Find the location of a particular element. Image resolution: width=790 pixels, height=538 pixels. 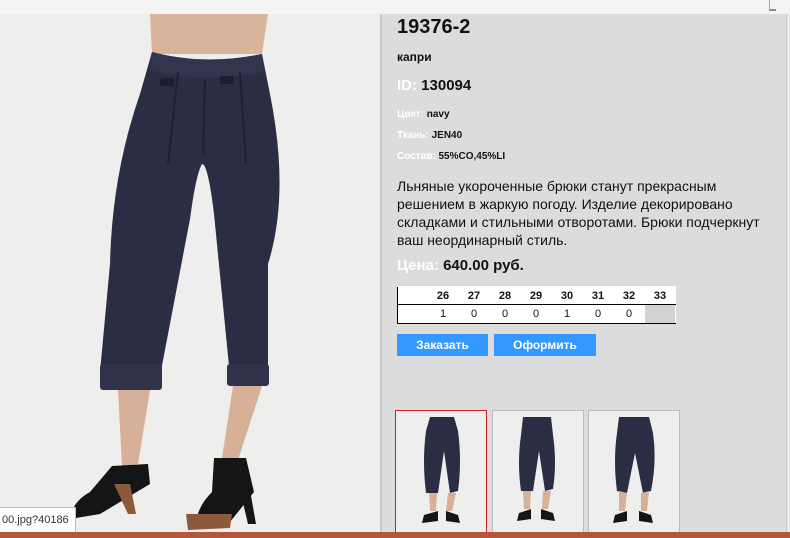

attr-composition-label: Состав: is located at coordinates (416, 156).